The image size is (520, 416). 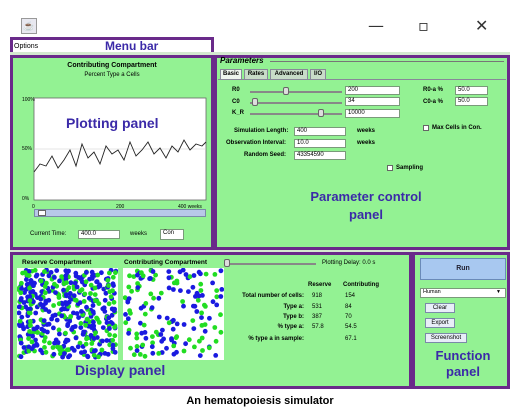 What do you see at coordinates (471, 101) in the screenshot?
I see `c0a-field: 50.0` at bounding box center [471, 101].